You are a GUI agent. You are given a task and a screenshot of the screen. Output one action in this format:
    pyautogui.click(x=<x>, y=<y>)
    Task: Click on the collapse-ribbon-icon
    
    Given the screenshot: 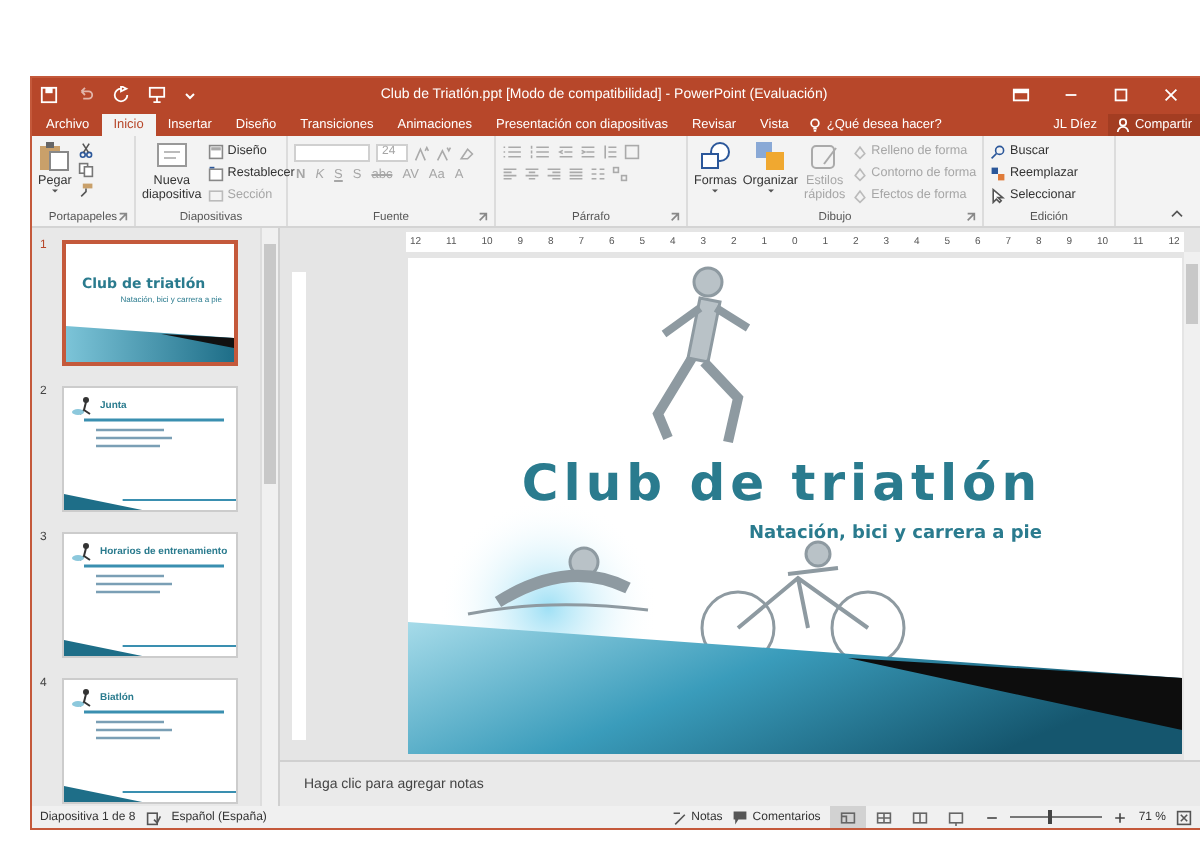 What is the action you would take?
    pyautogui.click(x=1177, y=213)
    